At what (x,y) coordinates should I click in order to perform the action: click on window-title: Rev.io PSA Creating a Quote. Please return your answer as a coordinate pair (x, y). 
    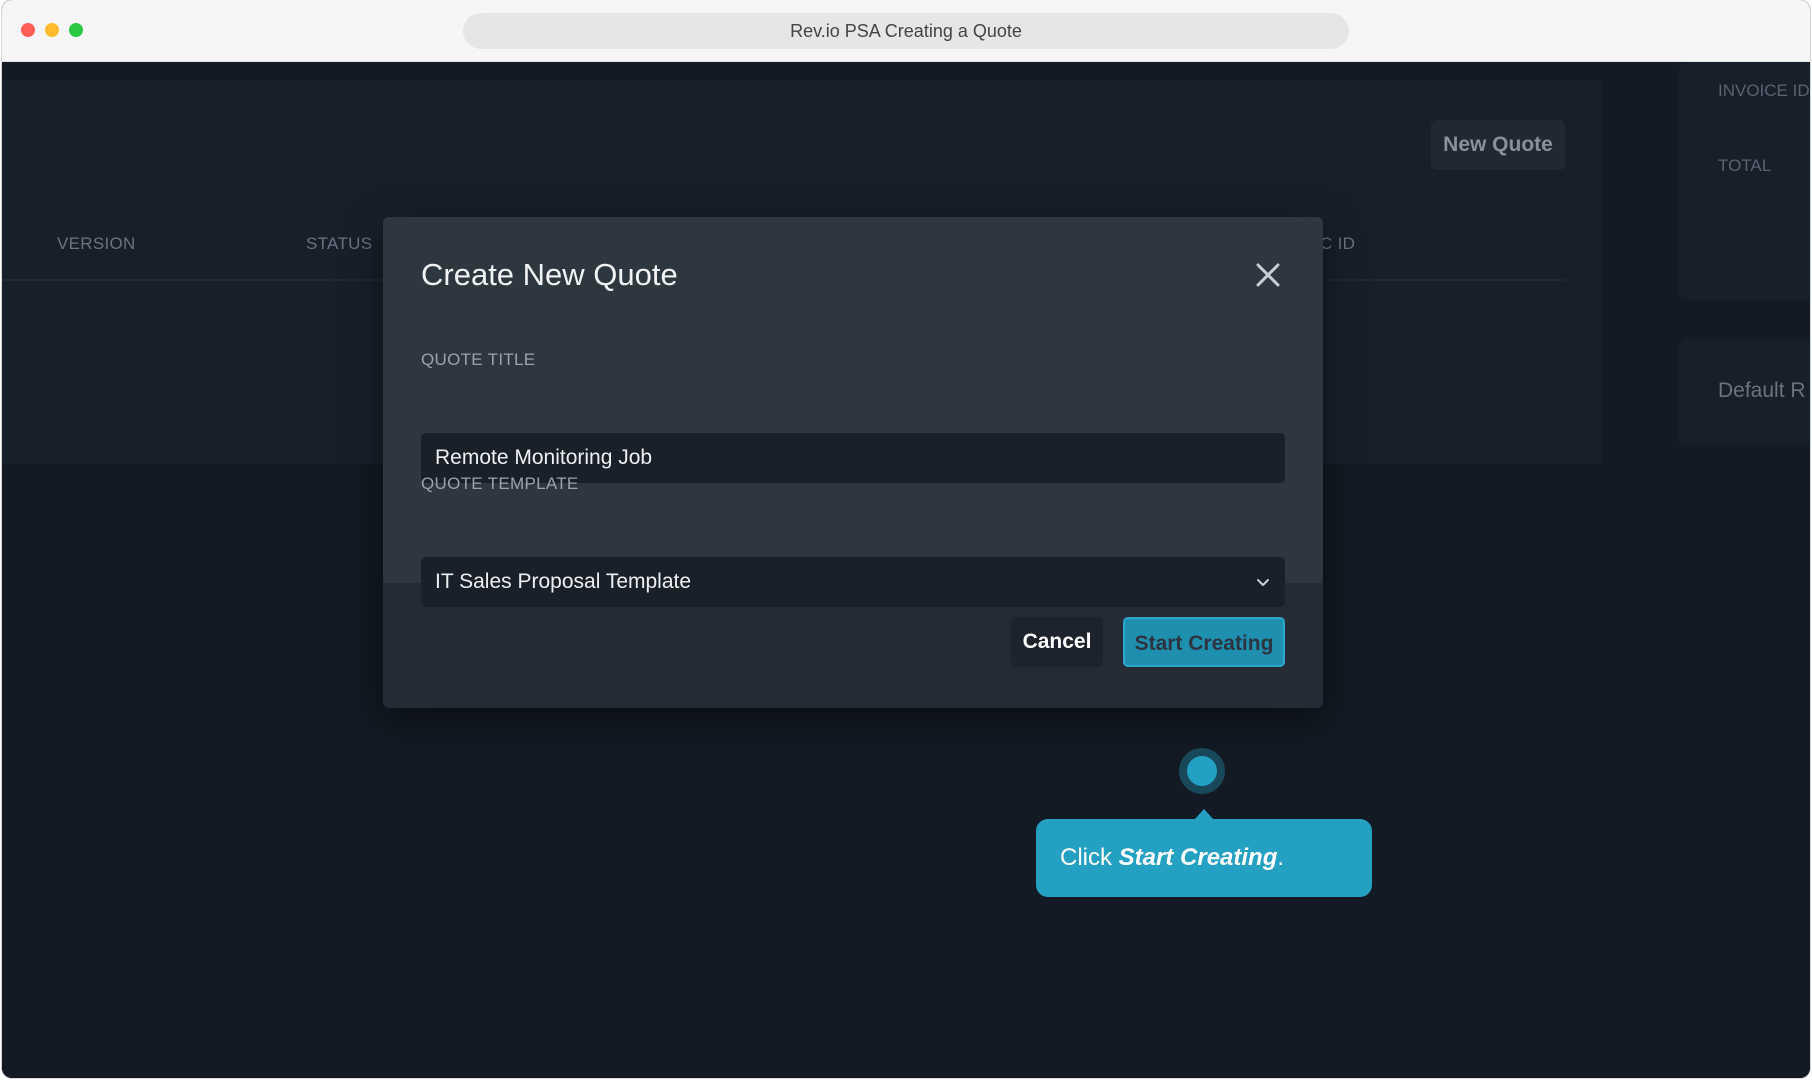
    Looking at the image, I should click on (906, 31).